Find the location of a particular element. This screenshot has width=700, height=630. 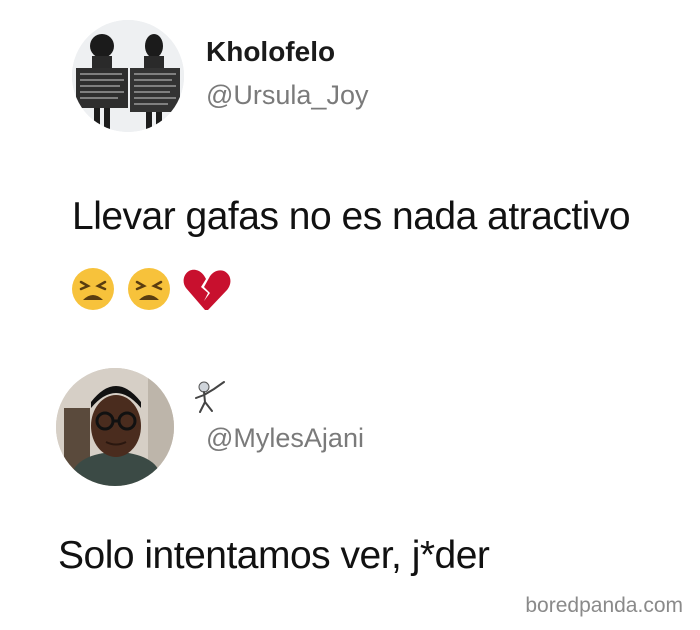

watermark: boredpanda.com is located at coordinates (604, 605).